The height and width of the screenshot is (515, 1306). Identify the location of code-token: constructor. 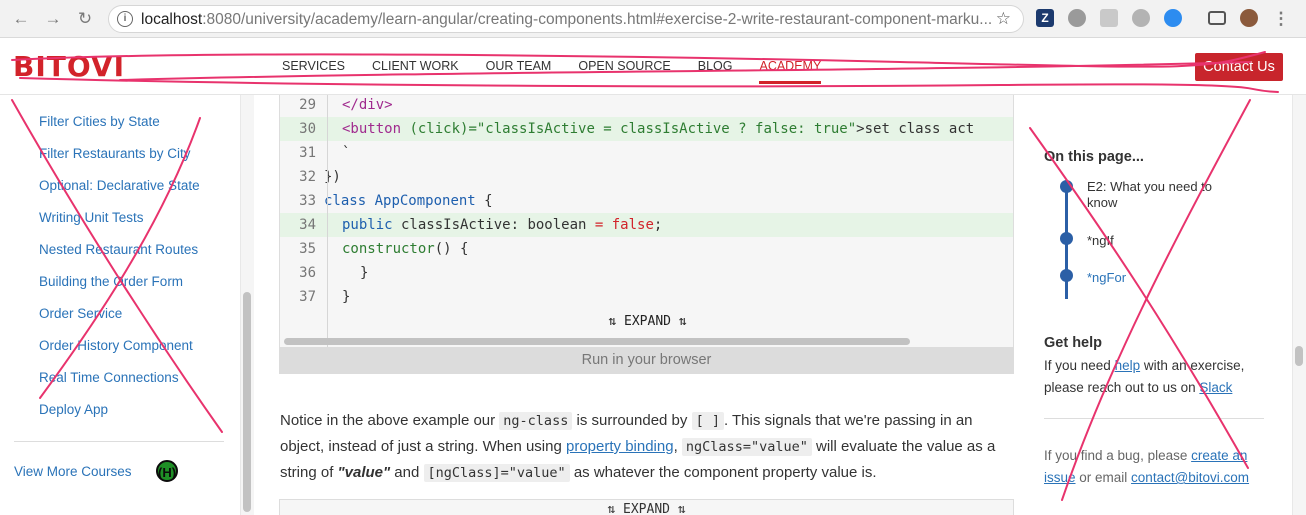
(388, 249).